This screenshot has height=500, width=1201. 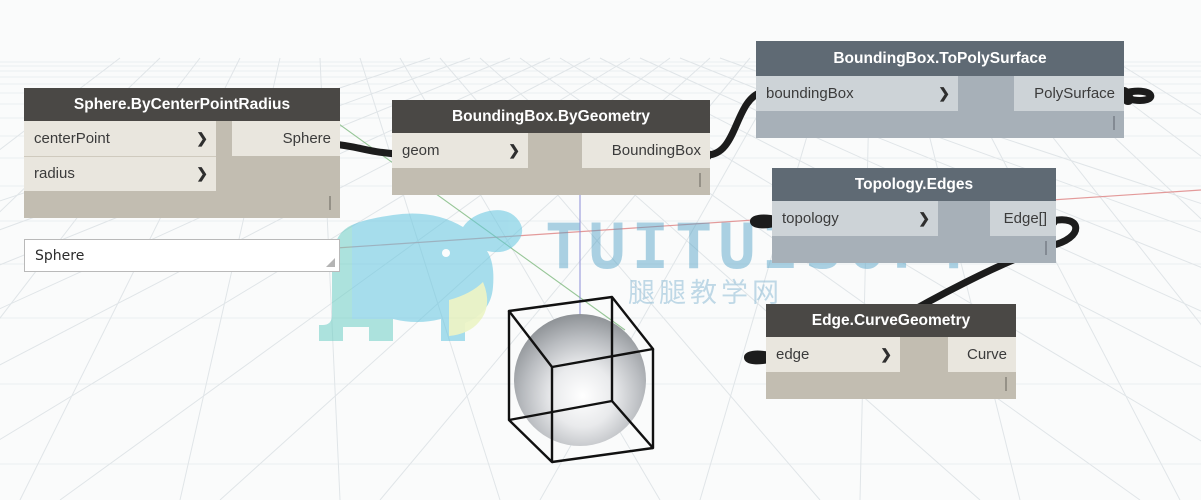 I want to click on input-port-geom: geom ❯, so click(x=460, y=150).